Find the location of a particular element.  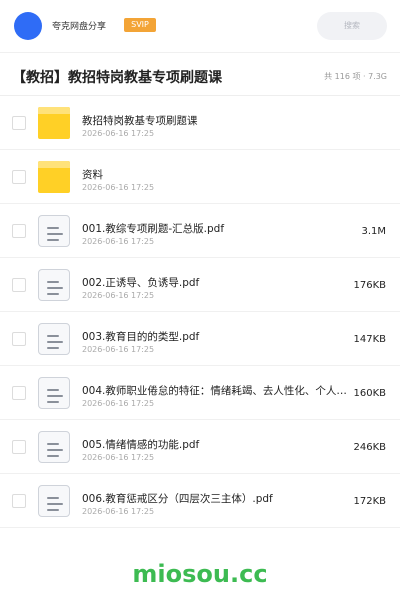

file-name: 资料 is located at coordinates (92, 175).